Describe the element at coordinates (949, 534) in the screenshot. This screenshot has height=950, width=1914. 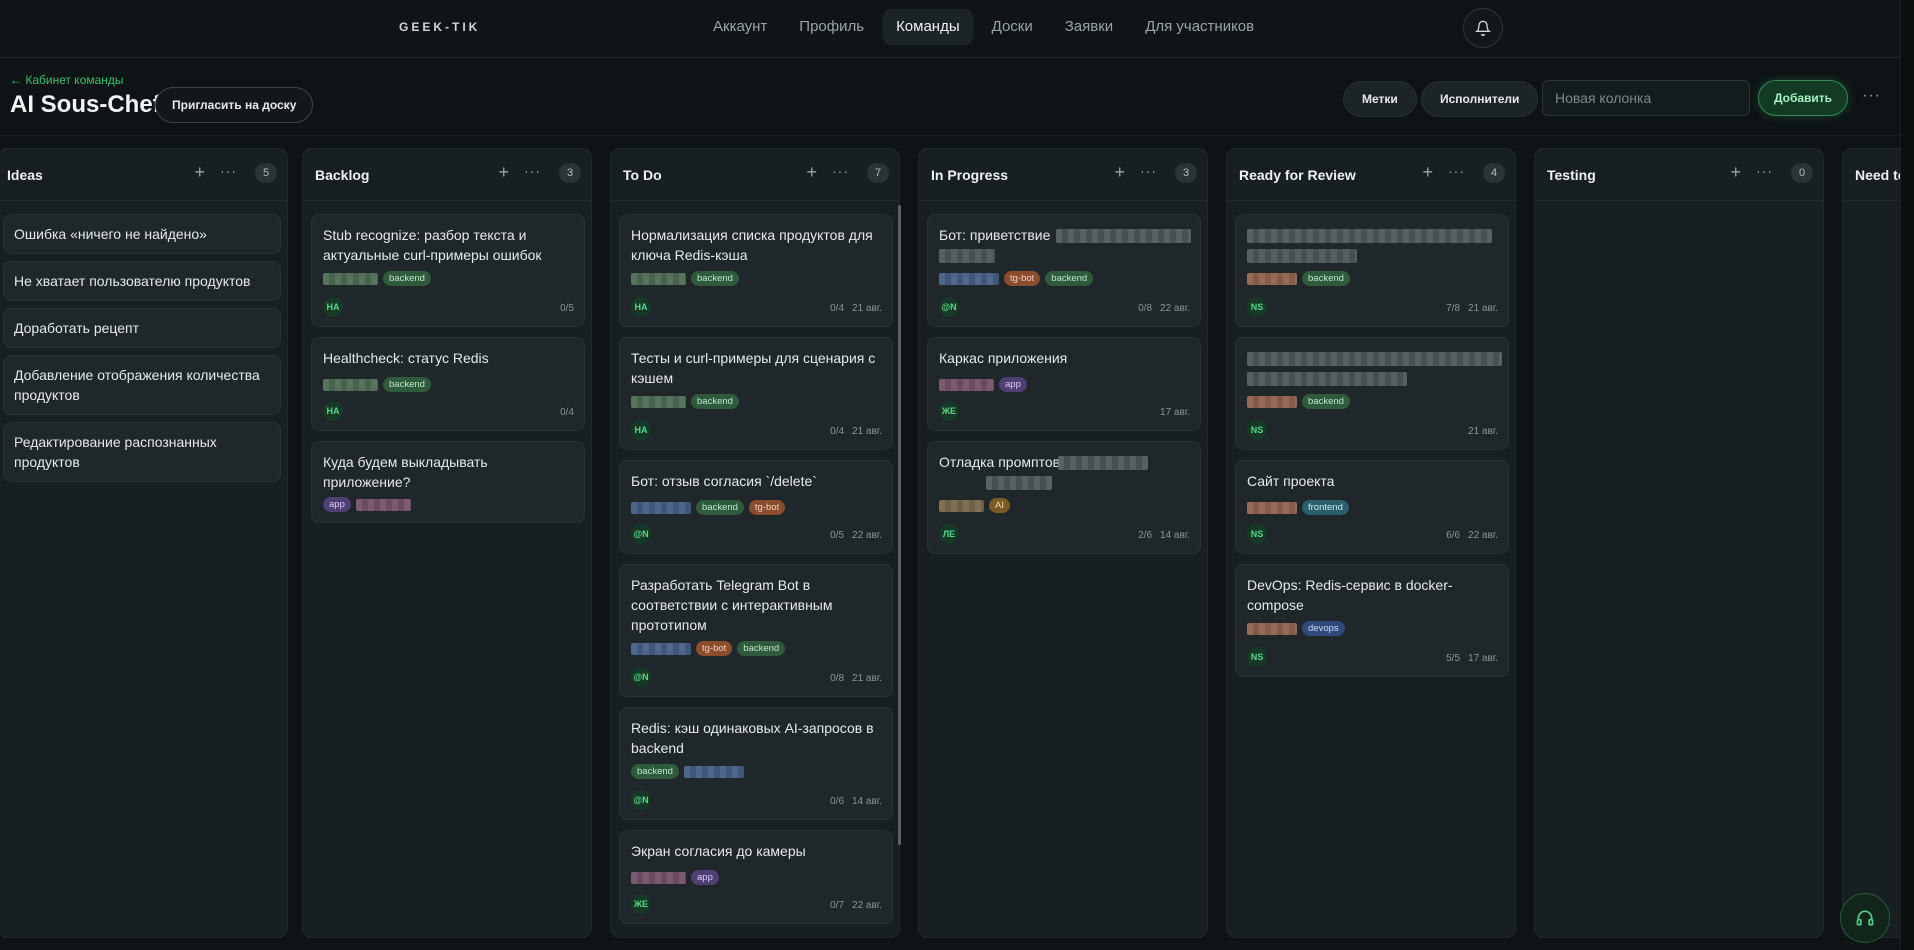
I see `assignee-avatar: ЛЕ` at that location.